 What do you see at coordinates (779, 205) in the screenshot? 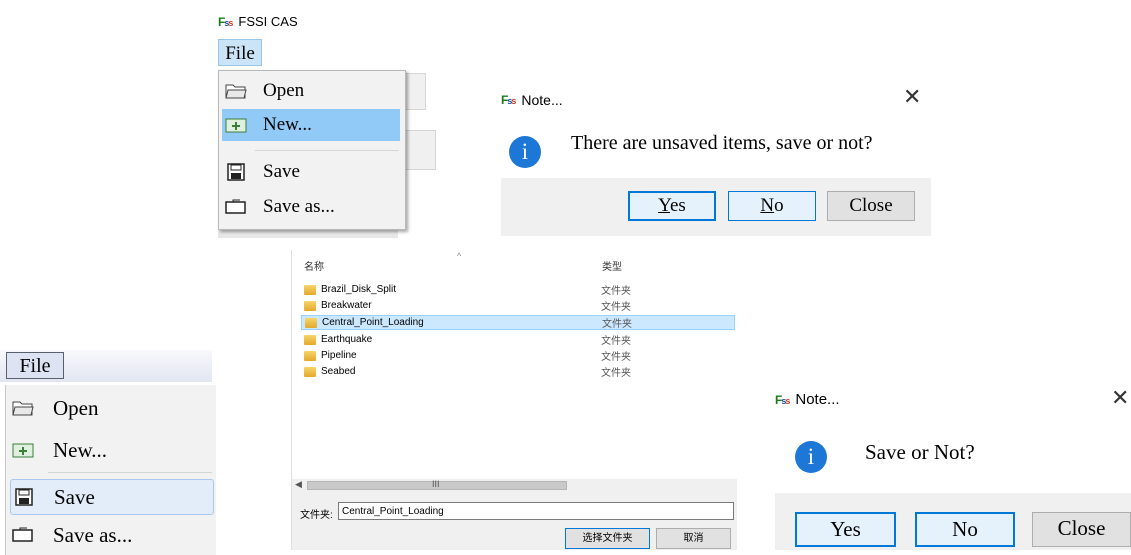
I see `button-label-rest: o` at bounding box center [779, 205].